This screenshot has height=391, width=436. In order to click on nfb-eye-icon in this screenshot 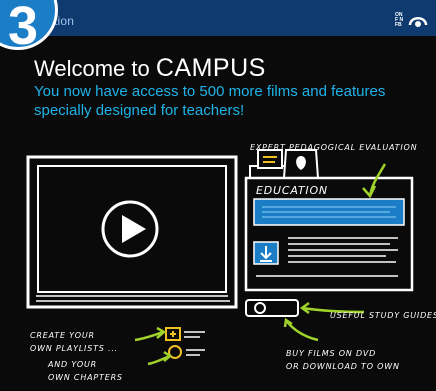, I will do `click(418, 22)`.